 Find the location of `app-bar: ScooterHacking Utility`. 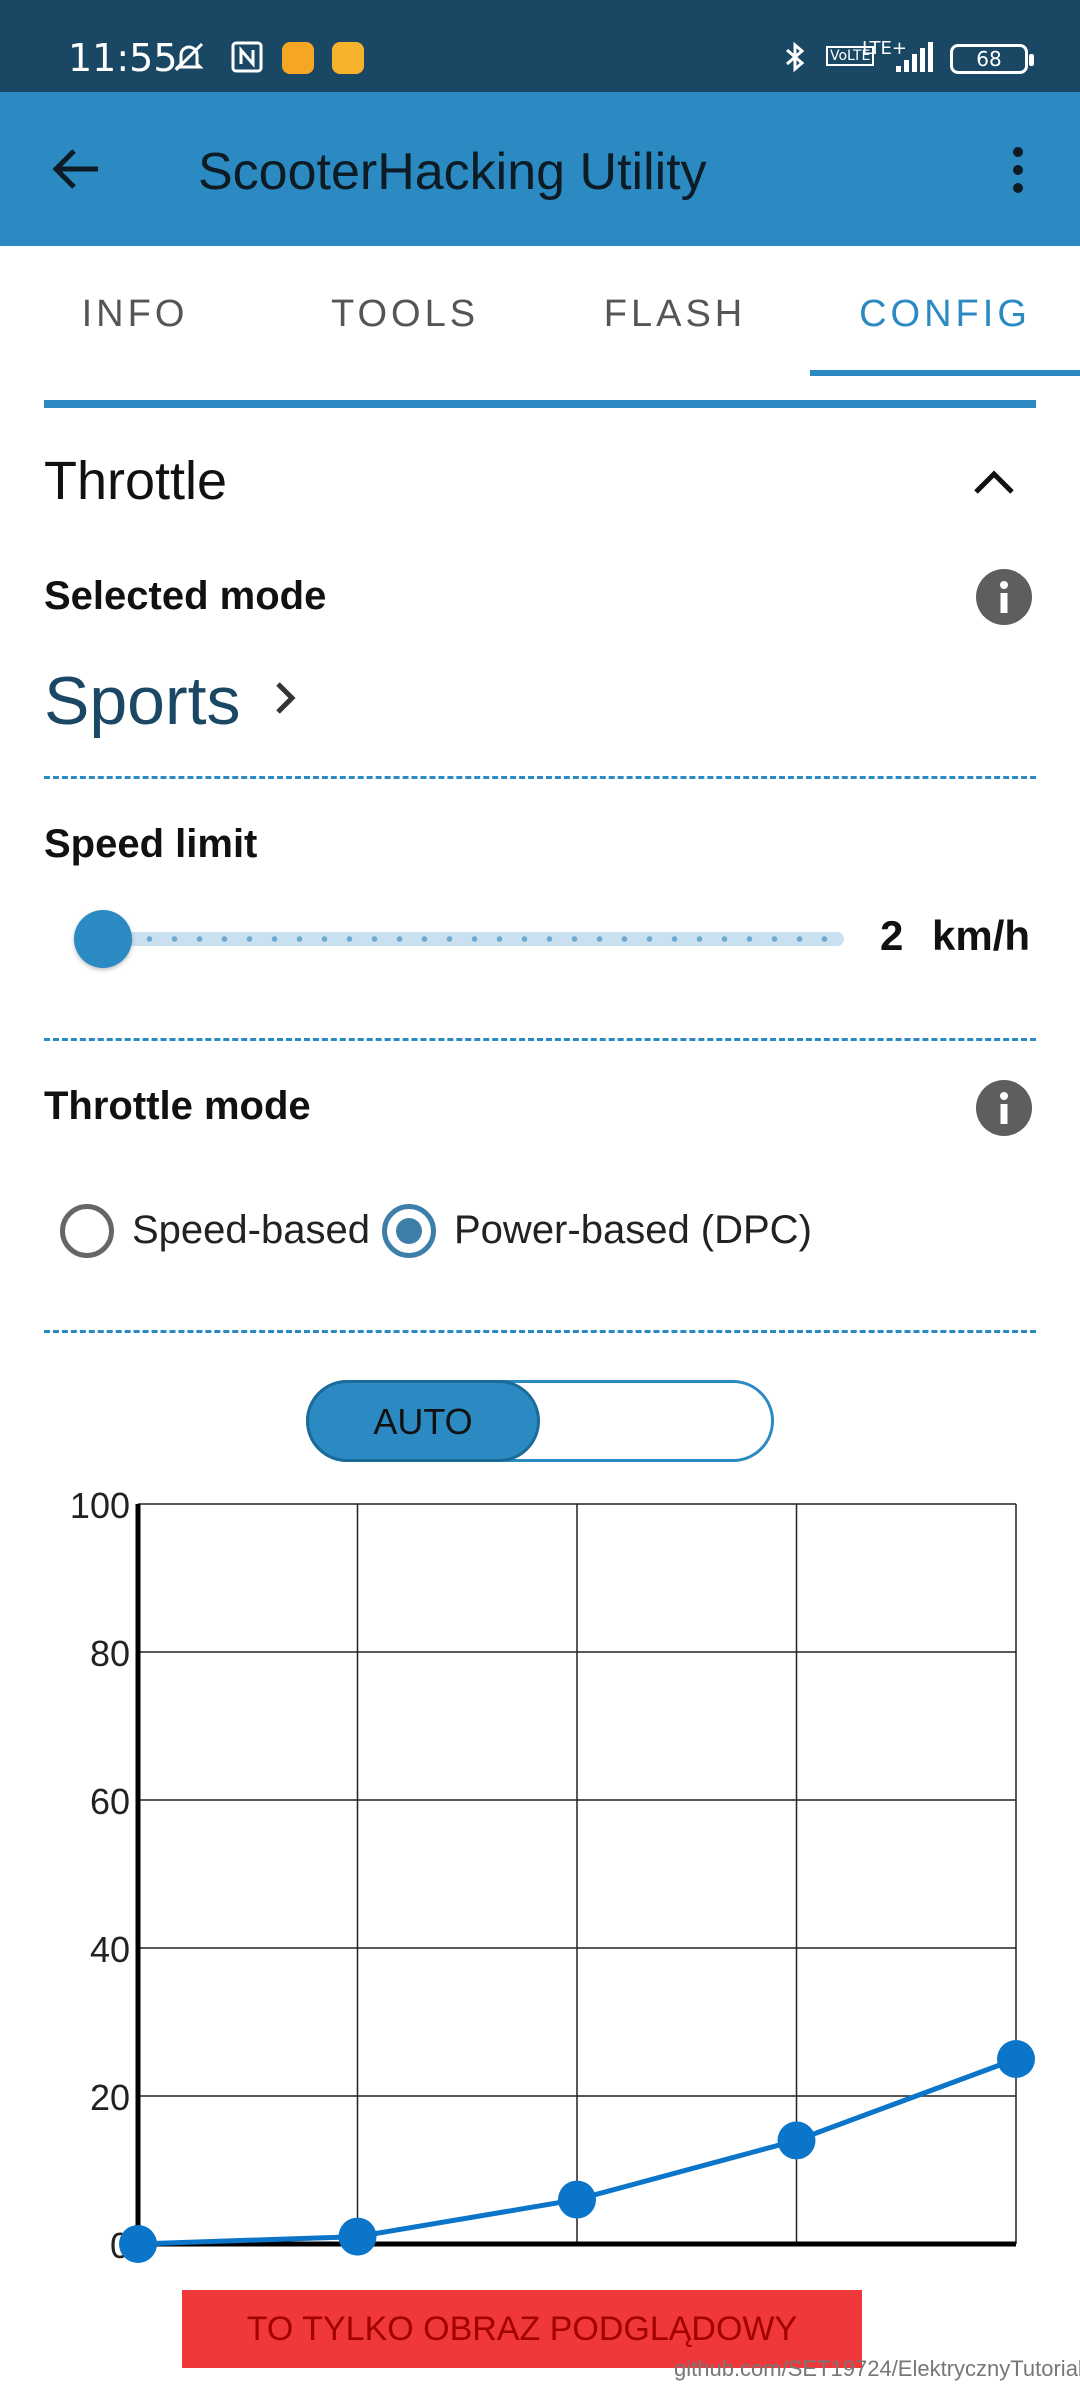

app-bar: ScooterHacking Utility is located at coordinates (540, 169).